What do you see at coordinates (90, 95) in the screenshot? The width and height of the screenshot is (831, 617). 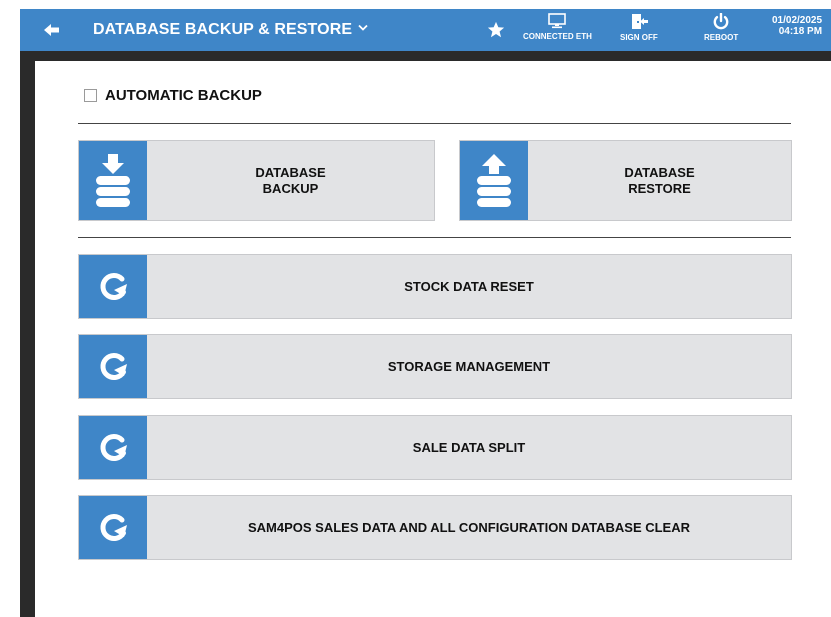 I see `automatic-backup-checkbox` at bounding box center [90, 95].